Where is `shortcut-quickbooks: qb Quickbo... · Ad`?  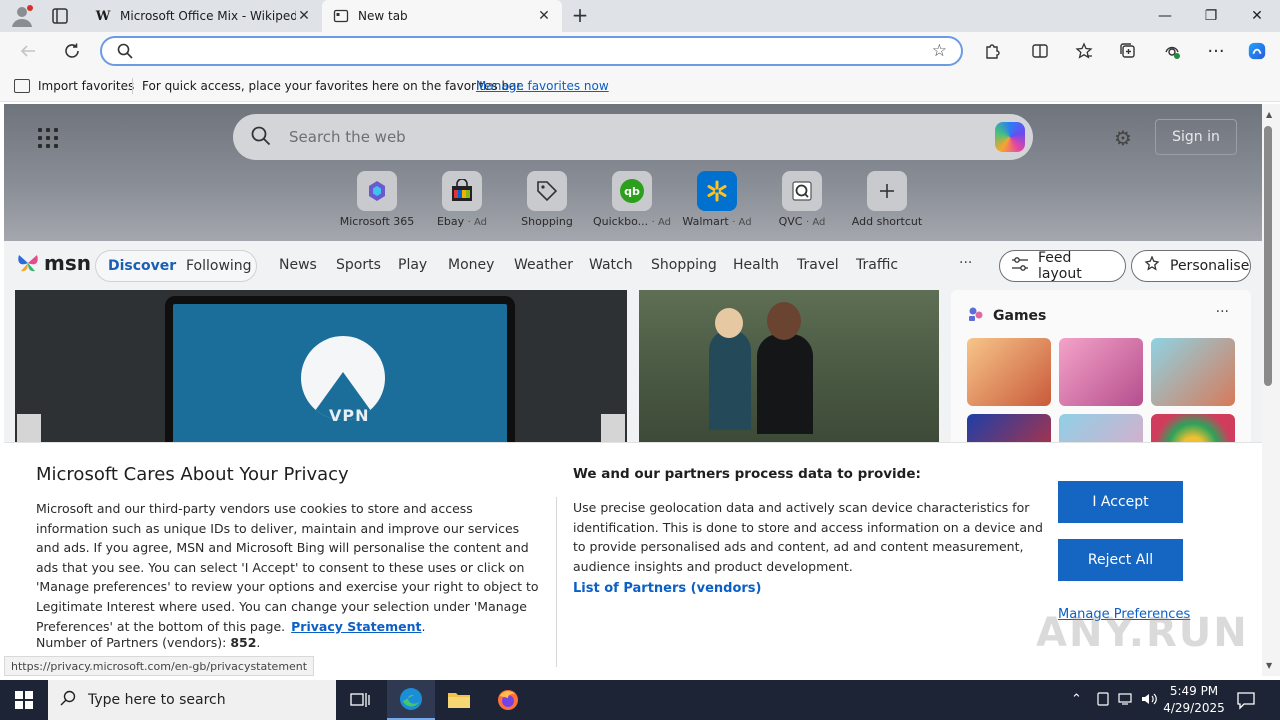 shortcut-quickbooks: qb Quickbo... · Ad is located at coordinates (632, 199).